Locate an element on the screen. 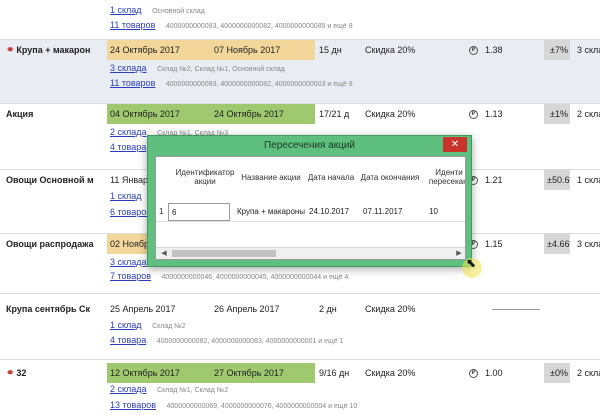 This screenshot has width=600, height=415. column-header: Дата начала is located at coordinates (331, 177).